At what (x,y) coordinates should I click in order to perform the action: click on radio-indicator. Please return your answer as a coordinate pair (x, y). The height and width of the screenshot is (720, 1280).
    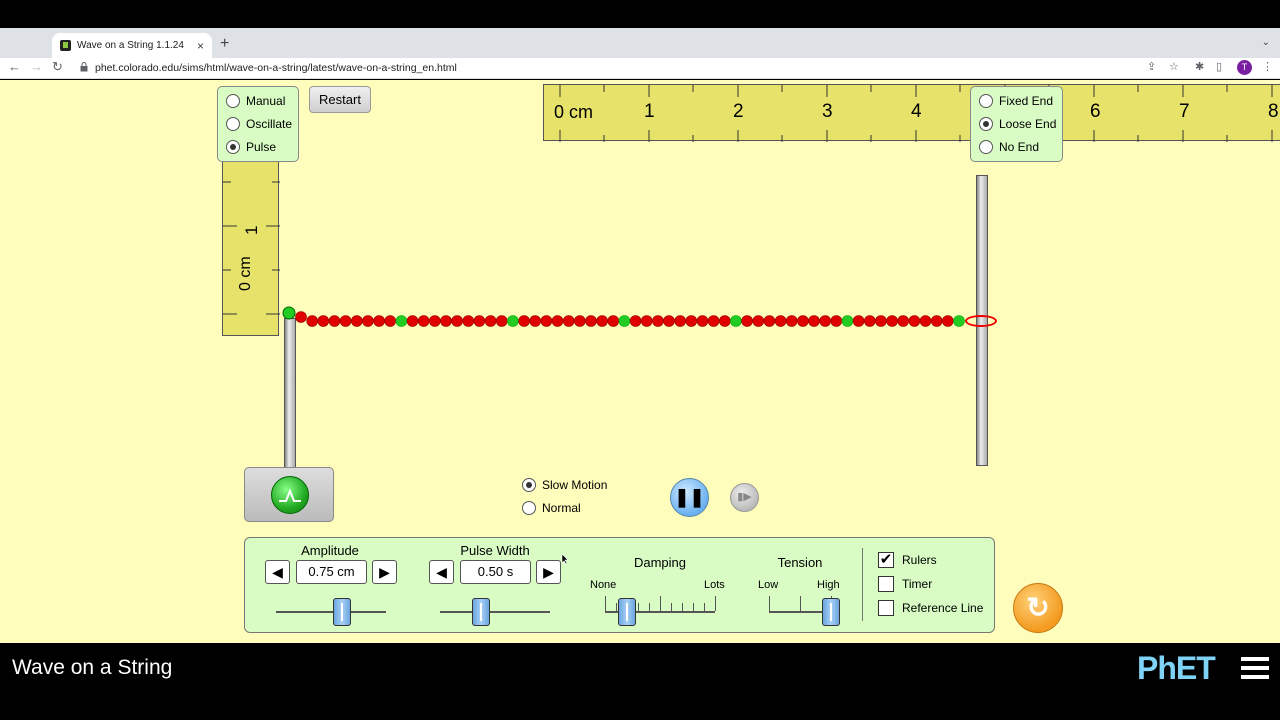
    Looking at the image, I should click on (529, 508).